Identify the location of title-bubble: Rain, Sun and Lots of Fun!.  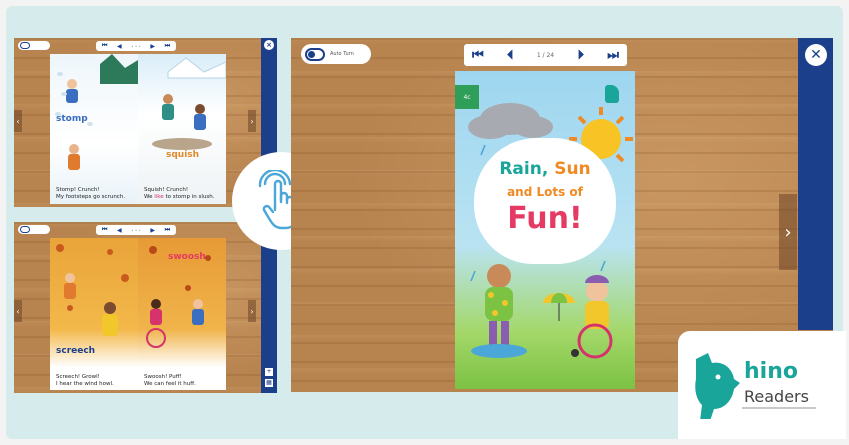
(545, 201).